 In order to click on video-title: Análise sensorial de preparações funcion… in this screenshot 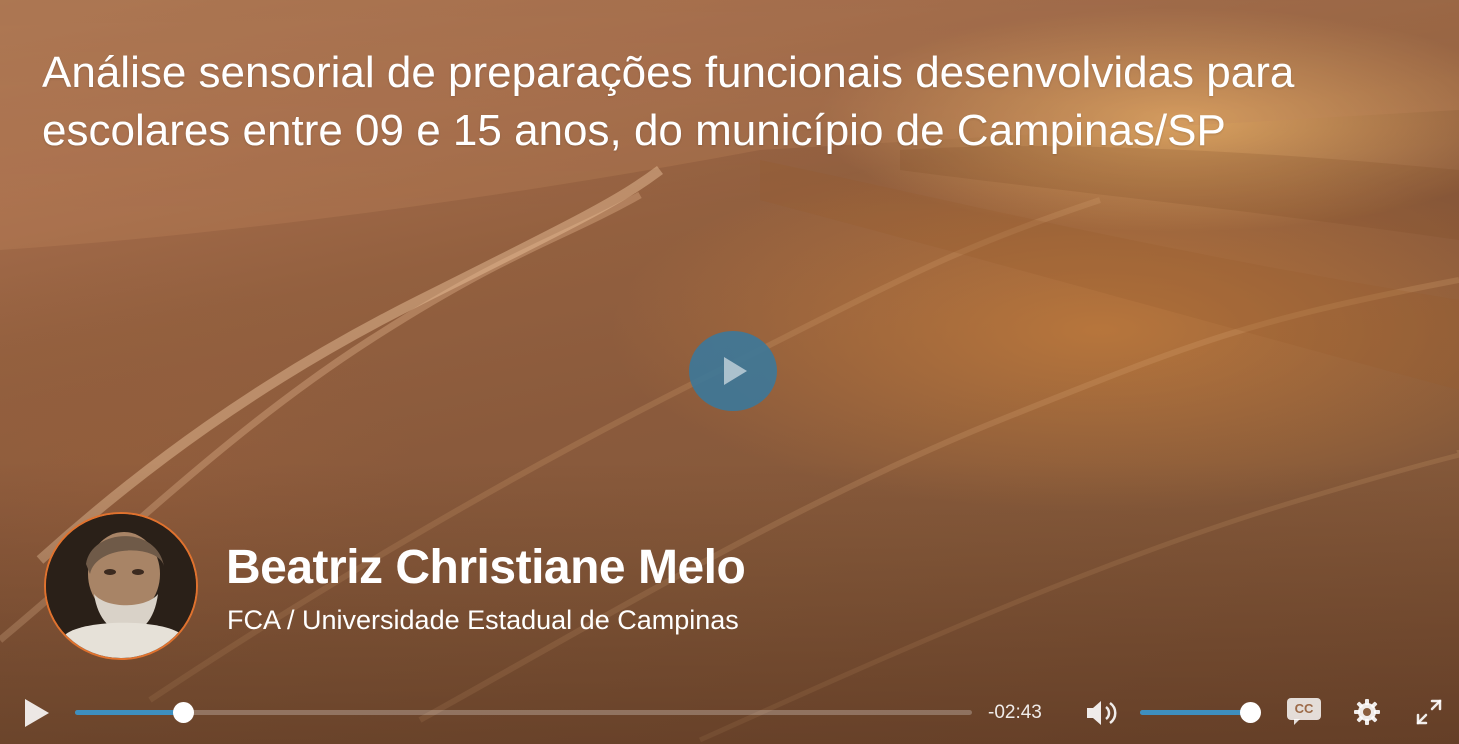, I will do `click(668, 101)`.